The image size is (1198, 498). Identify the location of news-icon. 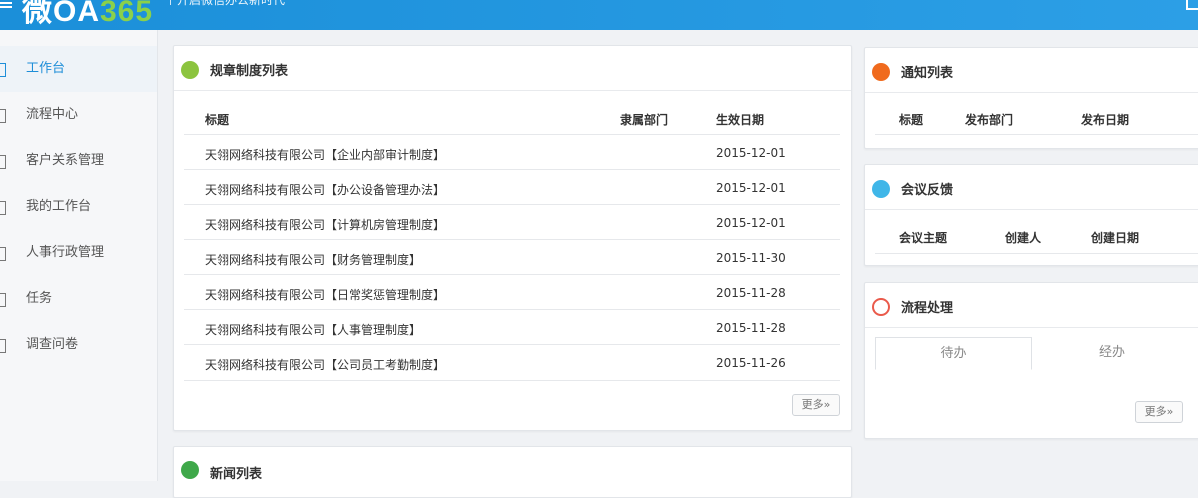
(190, 470).